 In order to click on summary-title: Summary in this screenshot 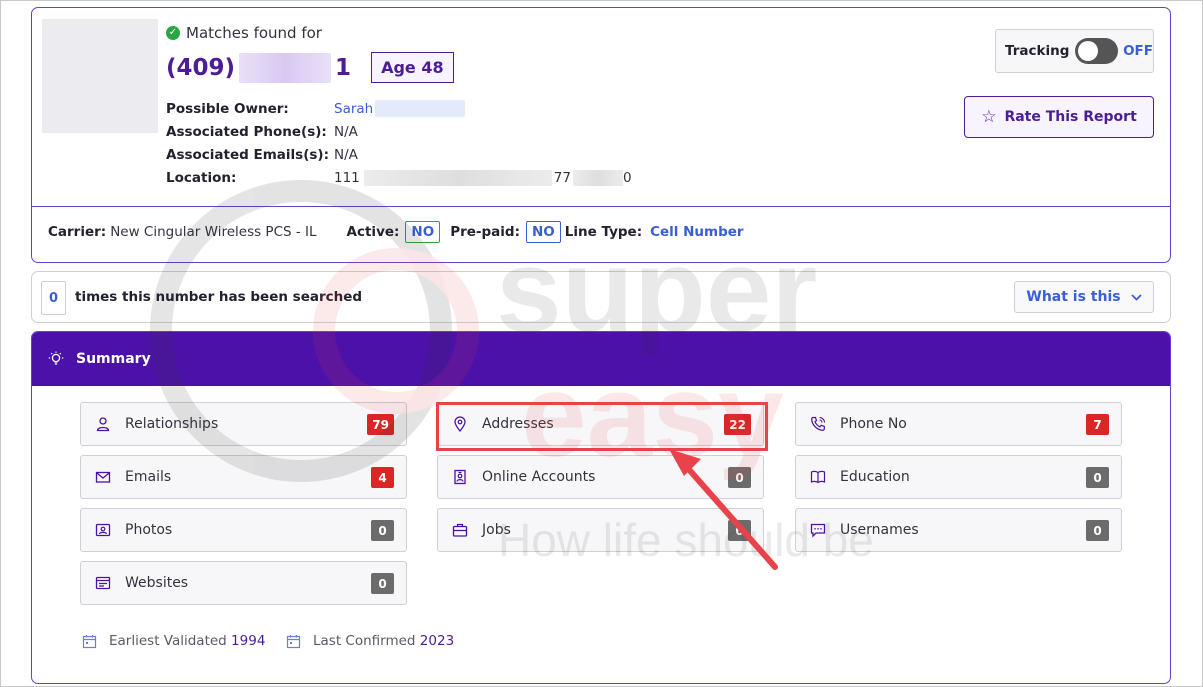, I will do `click(113, 359)`.